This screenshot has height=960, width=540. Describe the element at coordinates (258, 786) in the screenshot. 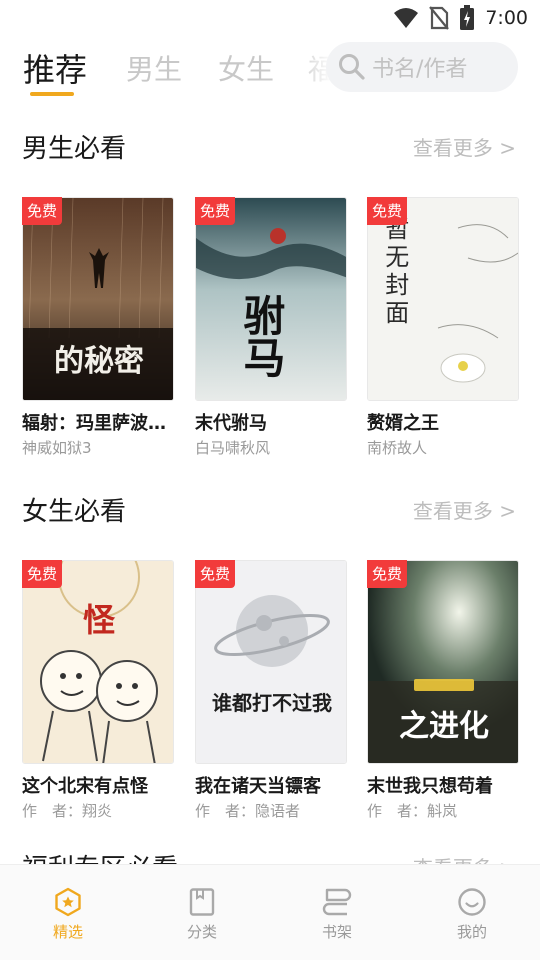

I see `book-title: 我在诸天当镖客` at that location.